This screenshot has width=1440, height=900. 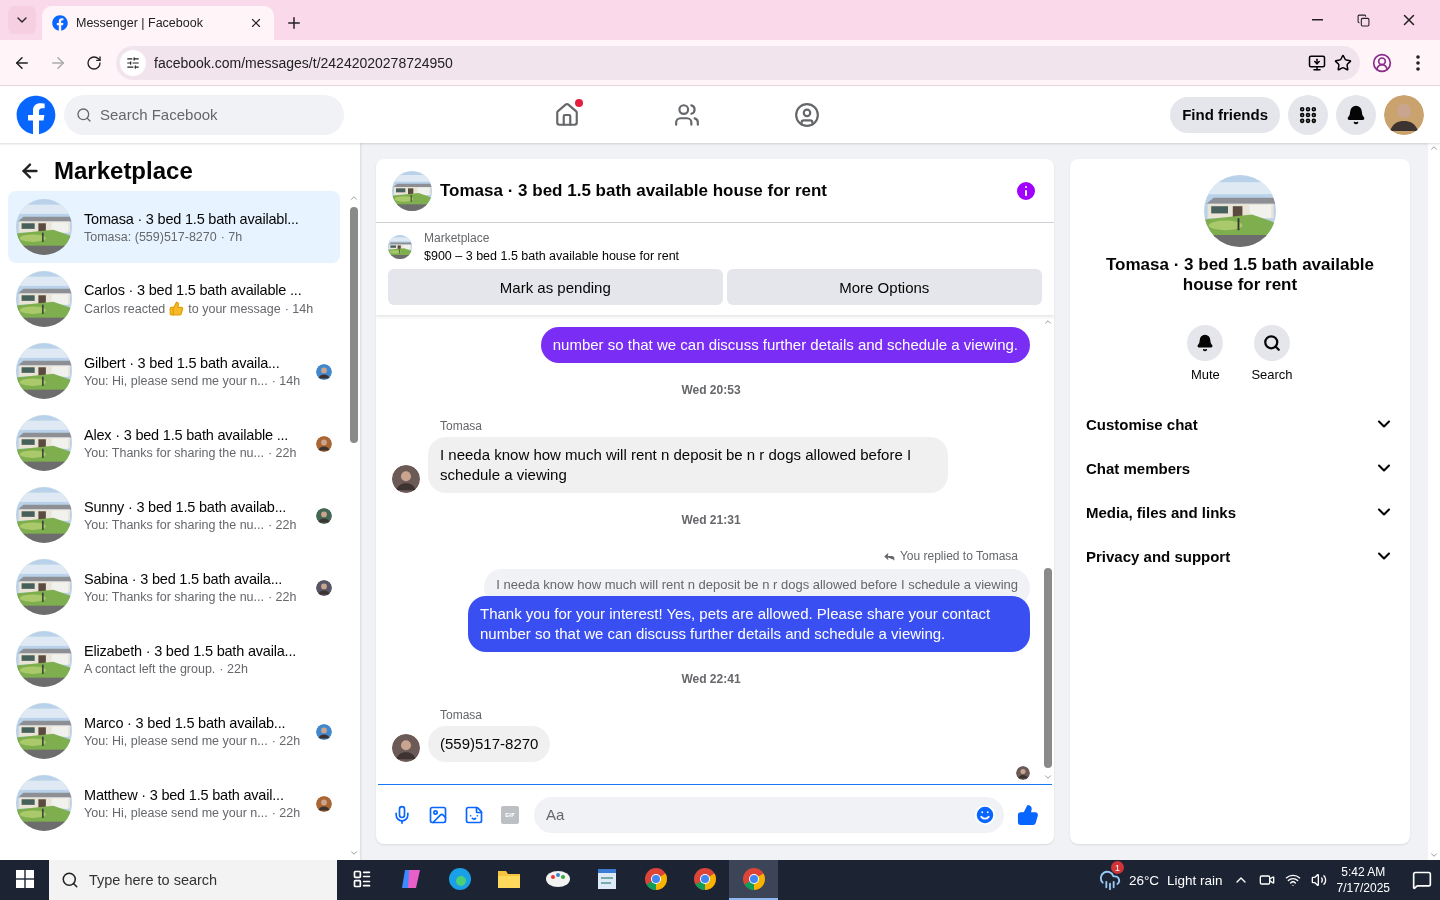 I want to click on facebook-logo, so click(x=36, y=114).